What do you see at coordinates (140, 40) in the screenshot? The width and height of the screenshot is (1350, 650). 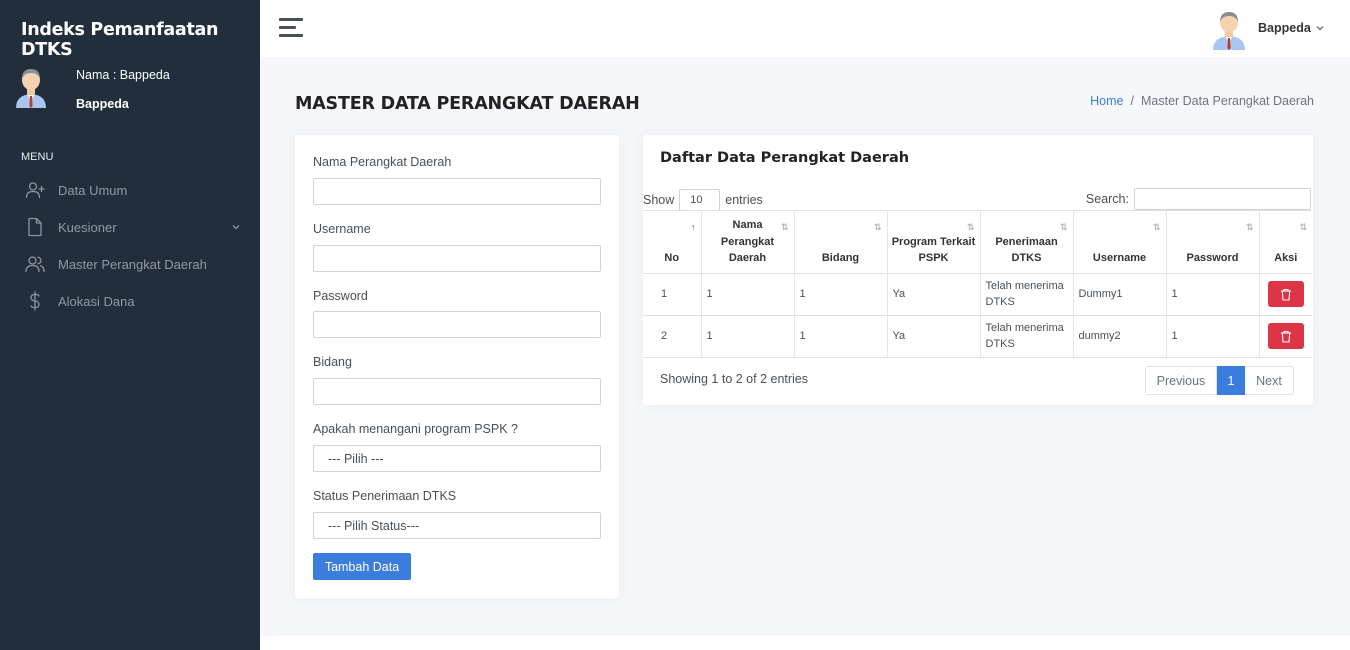 I see `app-brand: Indeks Pemanfaatan DTKS` at bounding box center [140, 40].